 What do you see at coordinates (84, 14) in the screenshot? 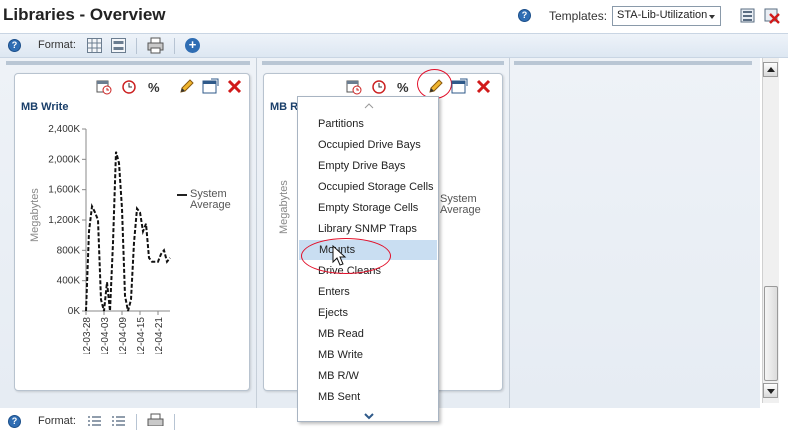
I see `page-title: Libraries - Overview` at bounding box center [84, 14].